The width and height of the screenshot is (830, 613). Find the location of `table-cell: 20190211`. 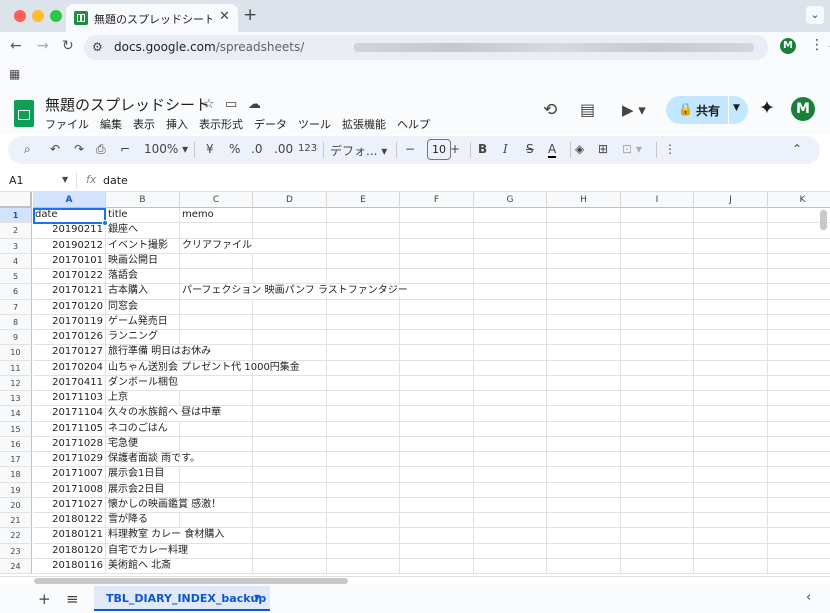

table-cell: 20190211 is located at coordinates (69, 231).